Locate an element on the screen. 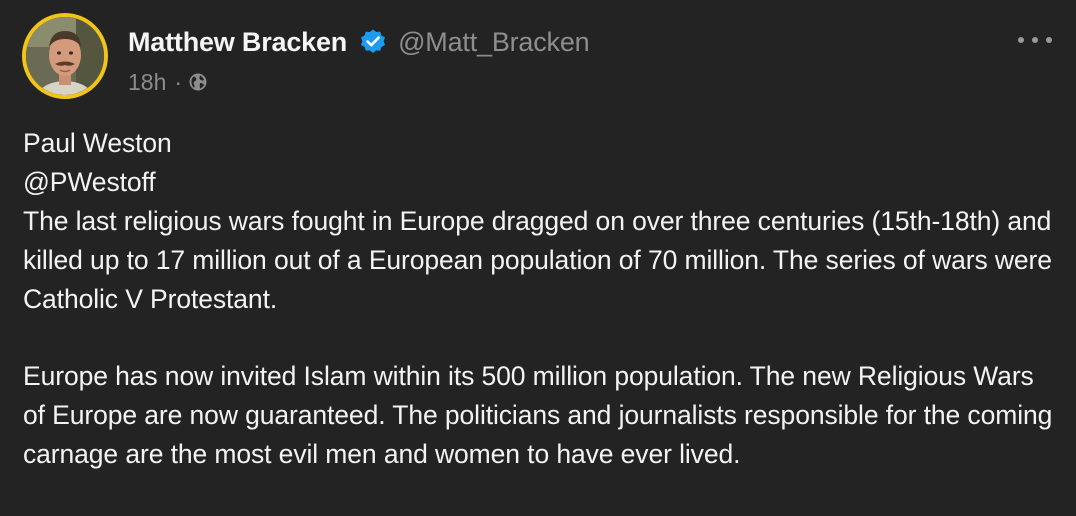 This screenshot has height=516, width=1076. post-meta: 18h · is located at coordinates (168, 82).